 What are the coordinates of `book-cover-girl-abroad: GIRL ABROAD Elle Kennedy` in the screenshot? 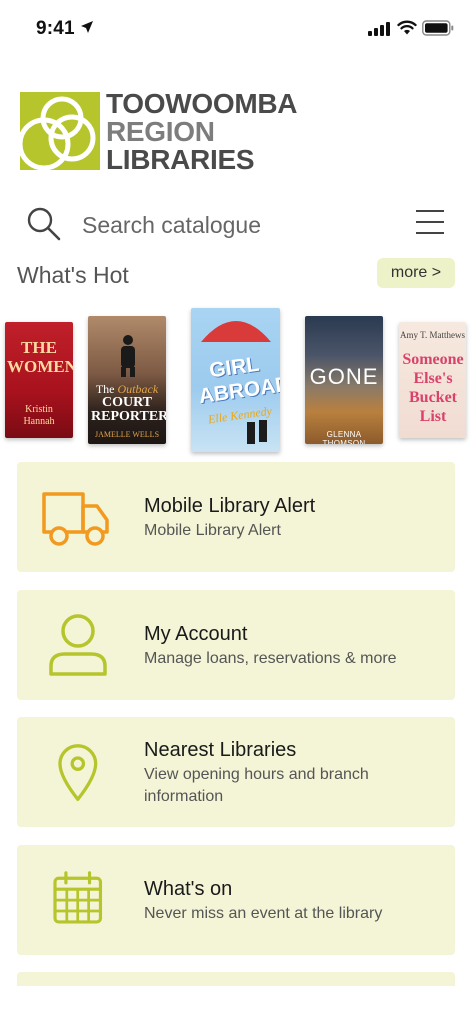 It's located at (235, 380).